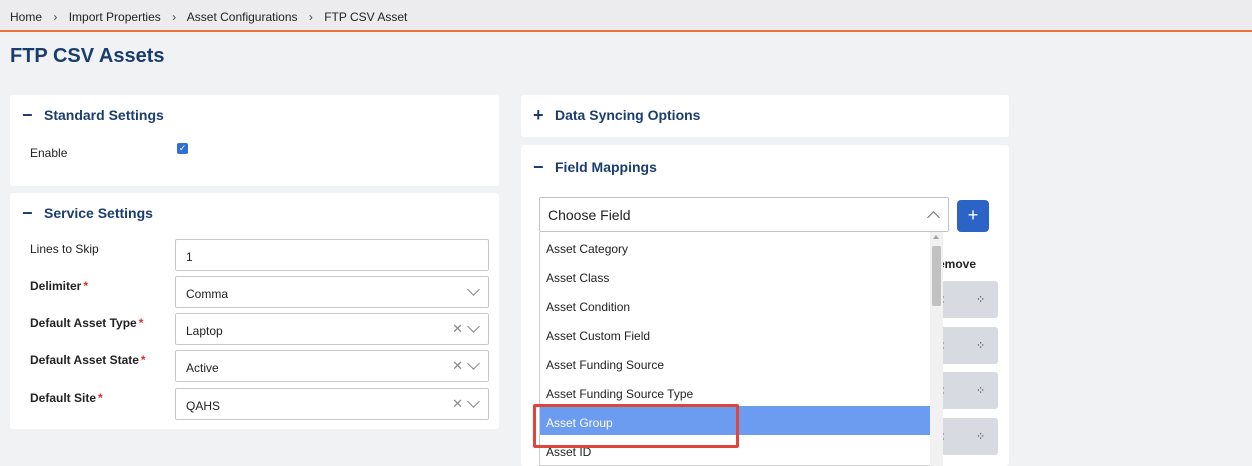 This screenshot has height=466, width=1252. I want to click on default-asset-type-label-text: Default Asset Type, so click(83, 323).